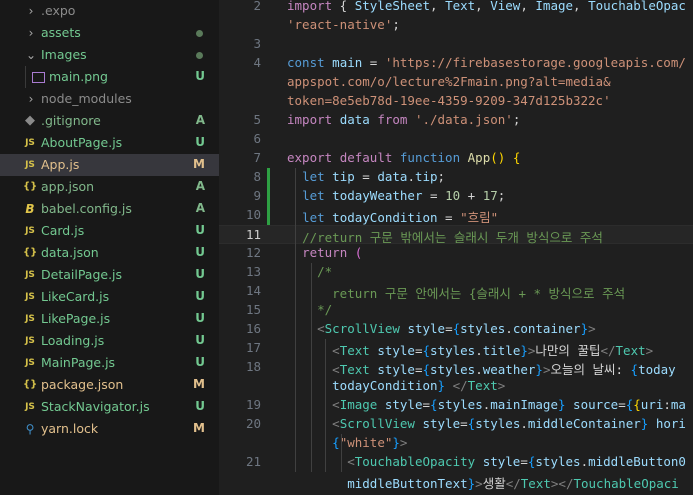  What do you see at coordinates (109, 341) in the screenshot?
I see `explorer-item-loading-js: JS Loading.js U` at bounding box center [109, 341].